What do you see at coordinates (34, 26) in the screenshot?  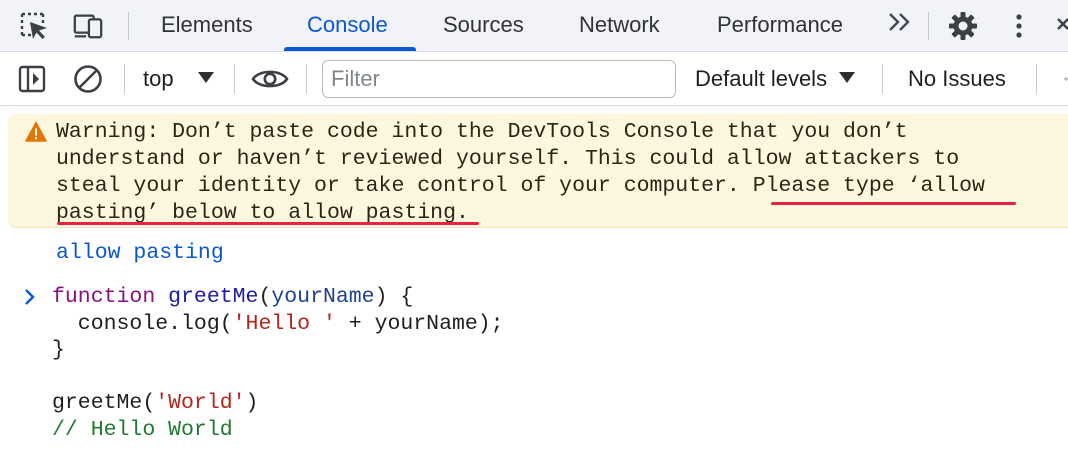 I see `inspect-element-icon` at bounding box center [34, 26].